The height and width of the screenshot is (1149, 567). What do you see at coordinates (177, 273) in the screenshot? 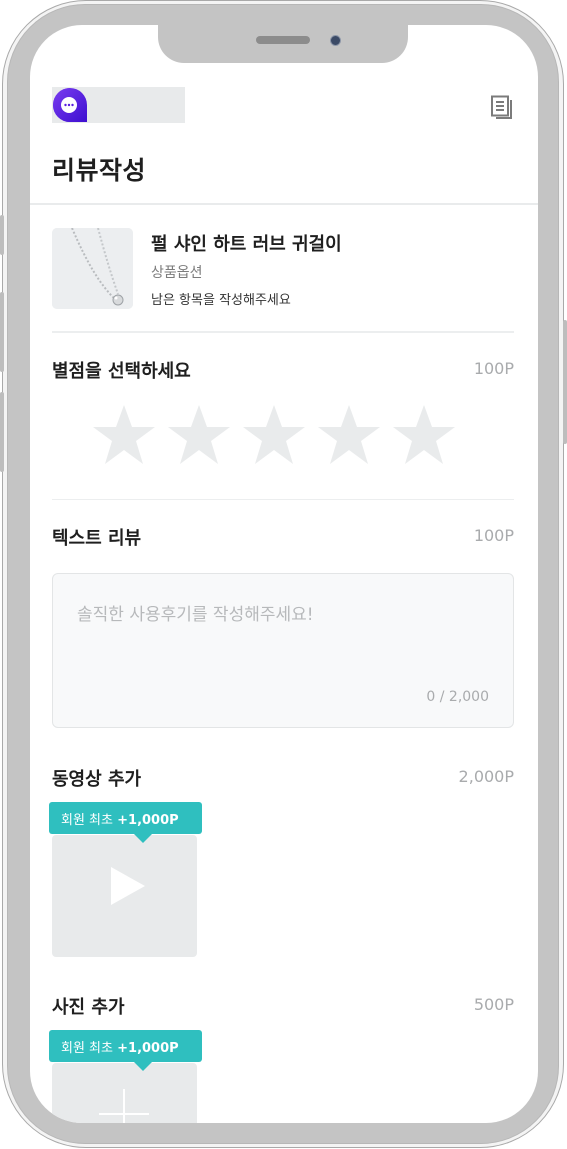
I see `product-option: 상품옵션` at bounding box center [177, 273].